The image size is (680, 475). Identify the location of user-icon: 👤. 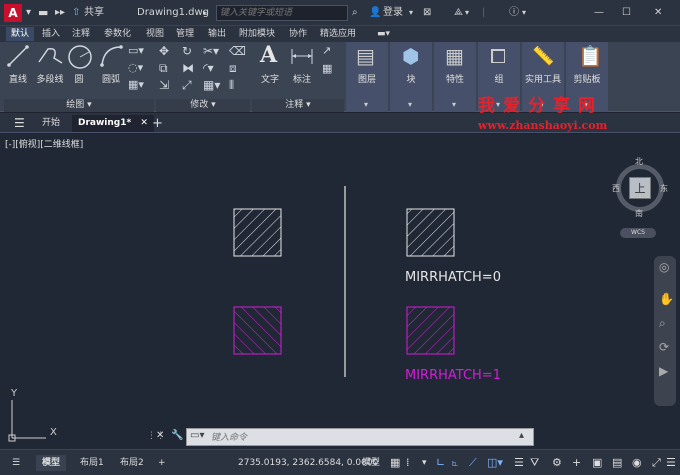
(375, 13).